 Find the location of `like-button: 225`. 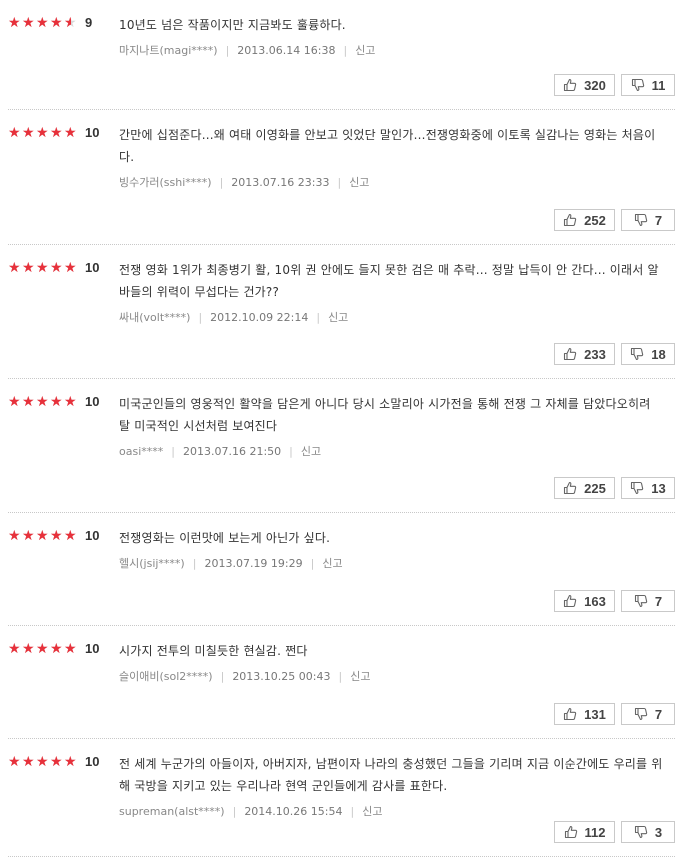

like-button: 225 is located at coordinates (584, 488).